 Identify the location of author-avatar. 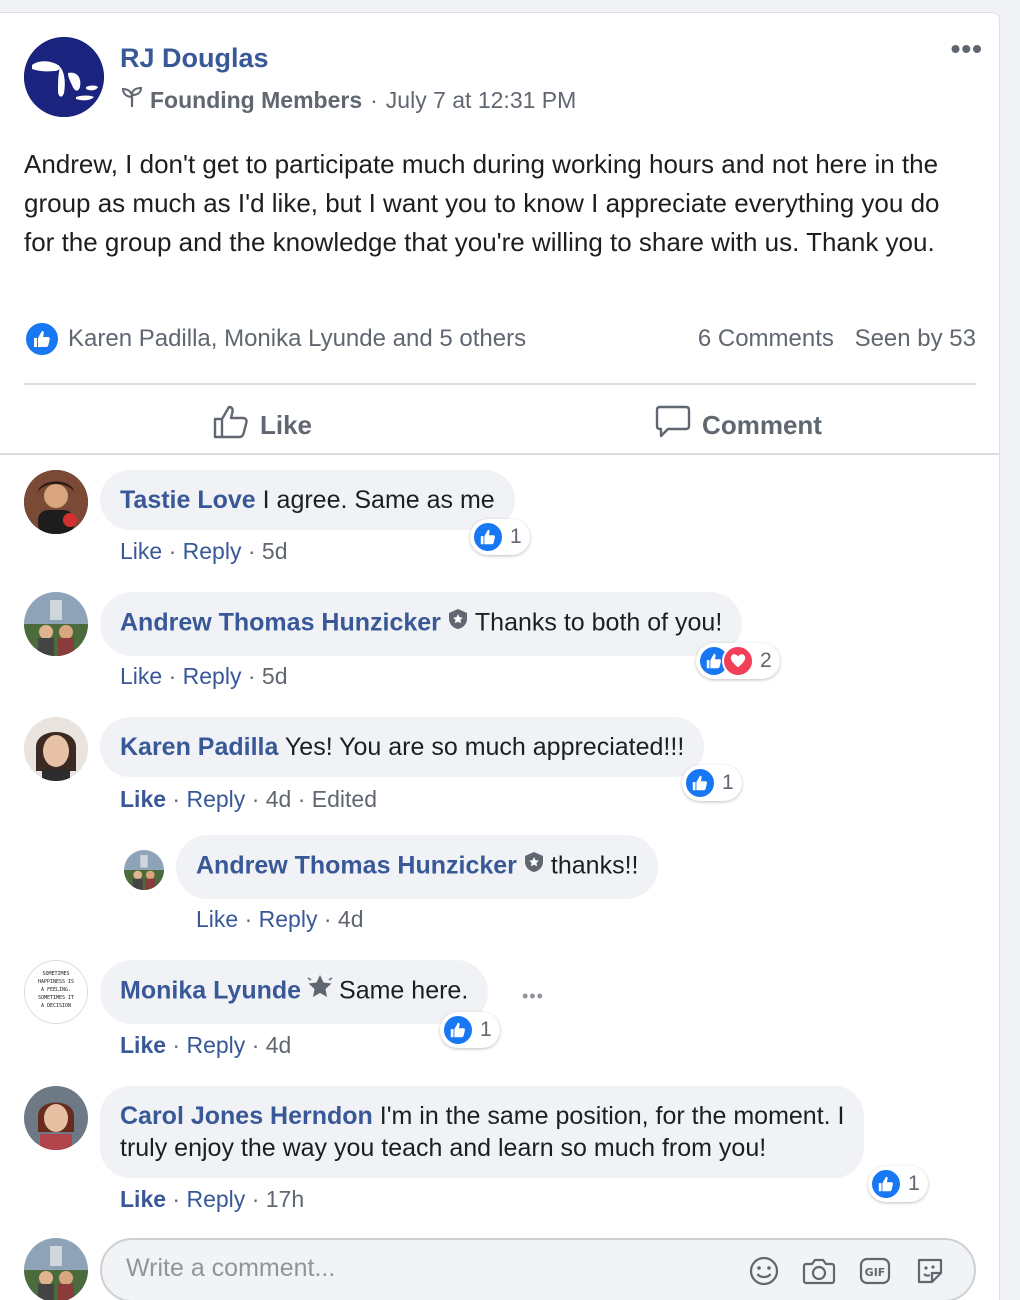
(64, 77).